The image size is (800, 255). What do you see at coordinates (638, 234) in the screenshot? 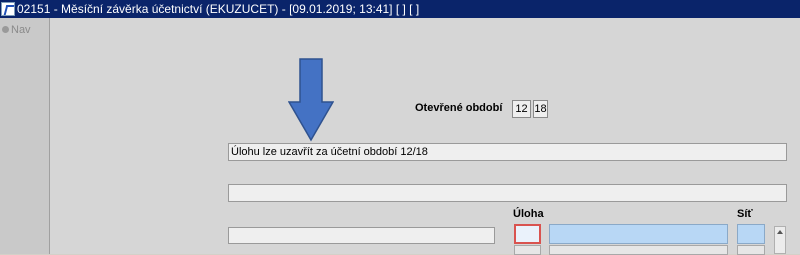
I see `task-description-cell` at bounding box center [638, 234].